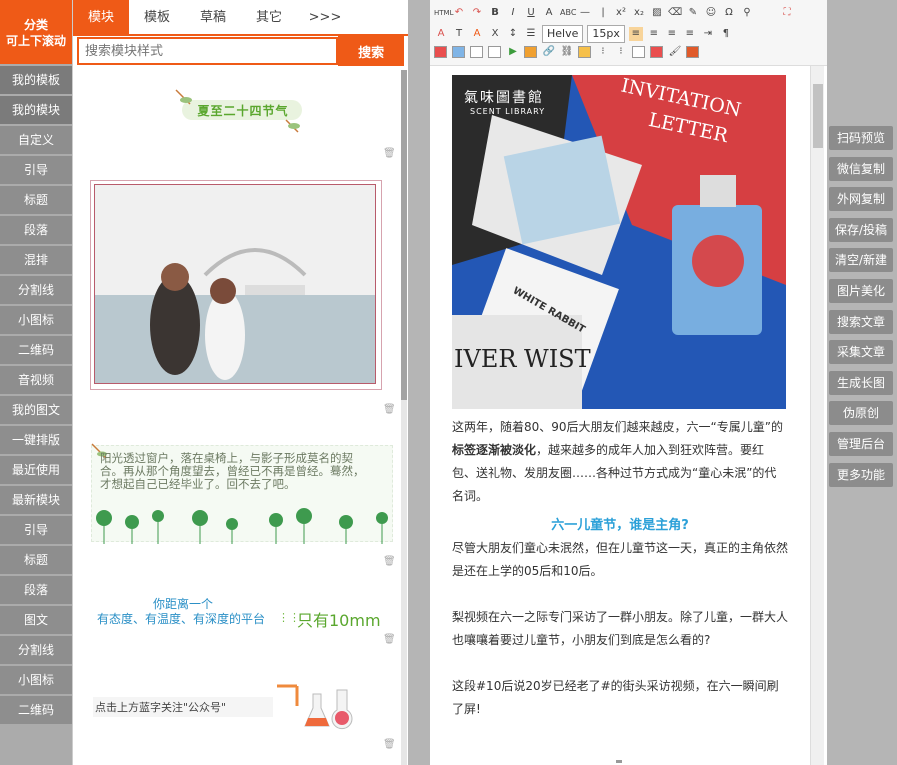 The width and height of the screenshot is (897, 765). I want to click on line-height-icon: ↕, so click(513, 34).